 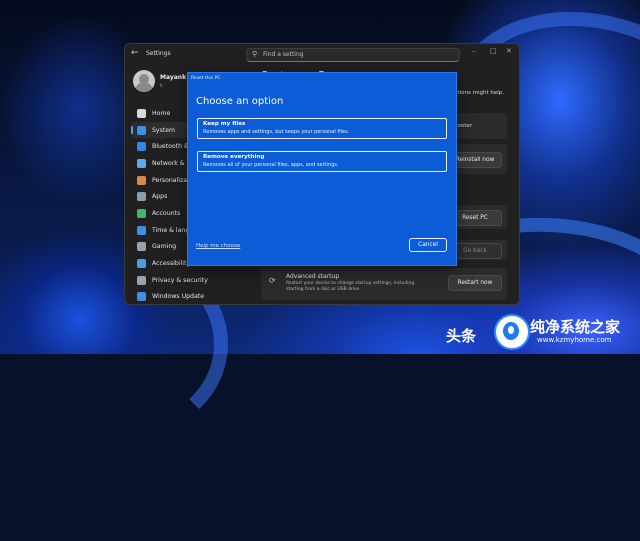 I want to click on sidebar-item-label: Home, so click(x=161, y=113).